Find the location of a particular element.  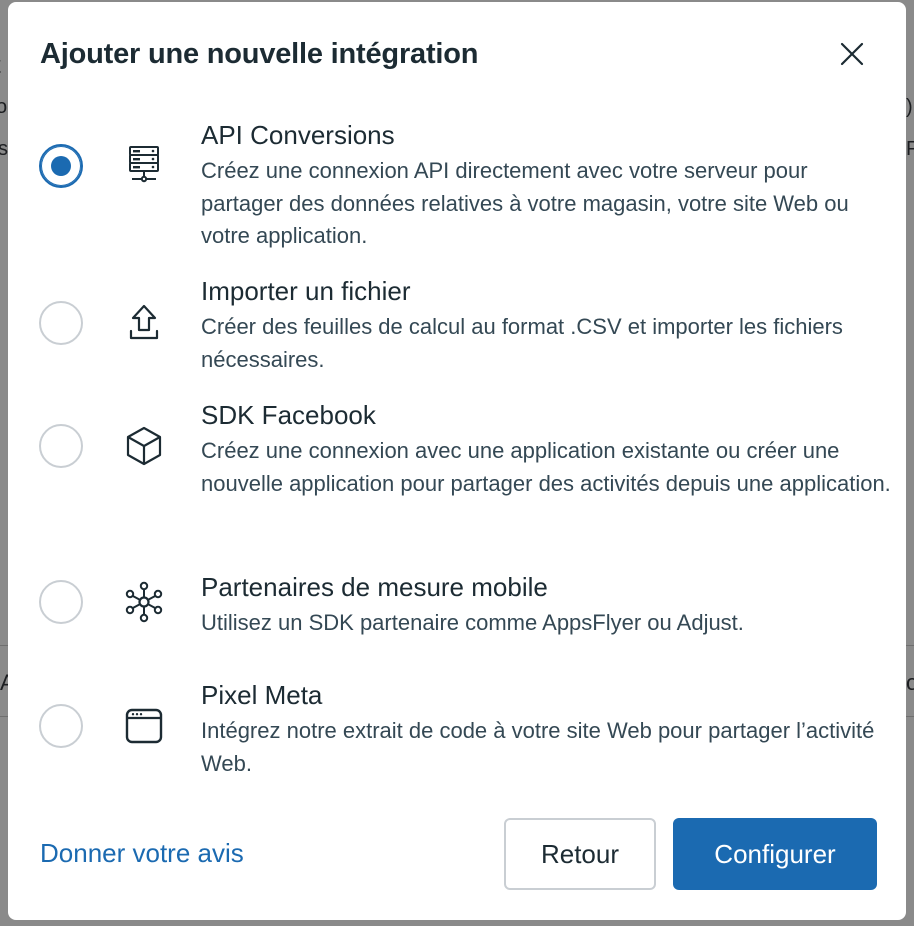

radio-selected-dot is located at coordinates (61, 166).